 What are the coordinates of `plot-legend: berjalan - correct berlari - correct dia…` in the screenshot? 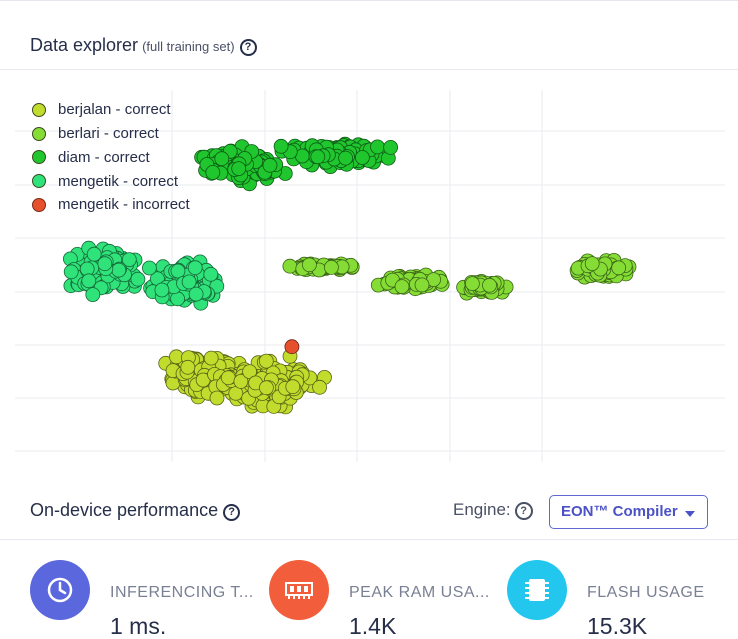 It's located at (111, 157).